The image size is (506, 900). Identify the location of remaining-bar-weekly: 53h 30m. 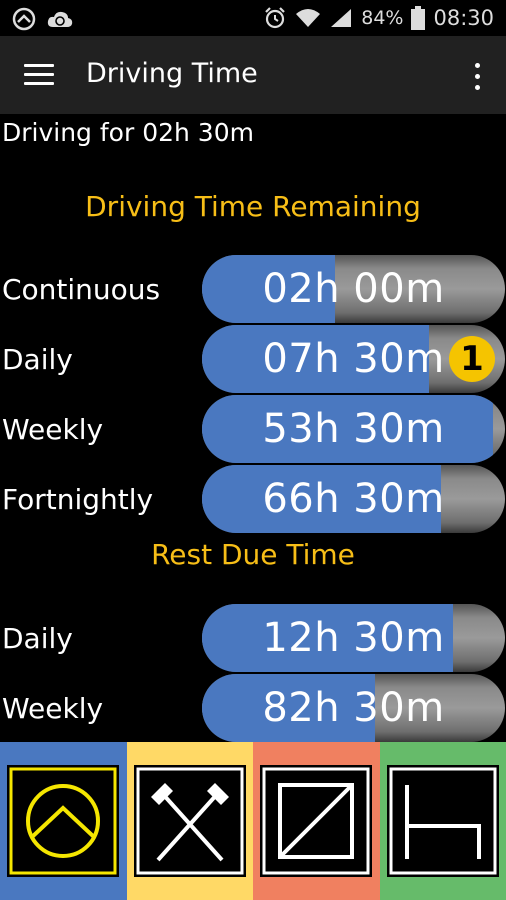
(353, 429).